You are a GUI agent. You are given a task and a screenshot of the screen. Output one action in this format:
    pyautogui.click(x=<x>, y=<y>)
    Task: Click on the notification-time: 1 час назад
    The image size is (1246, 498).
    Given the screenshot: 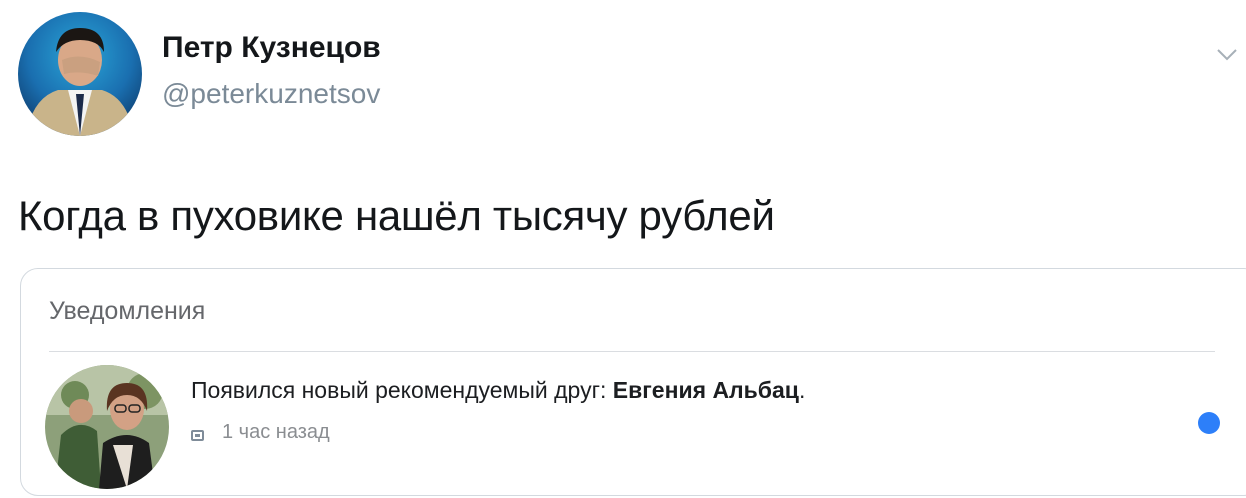 What is the action you would take?
    pyautogui.click(x=276, y=432)
    